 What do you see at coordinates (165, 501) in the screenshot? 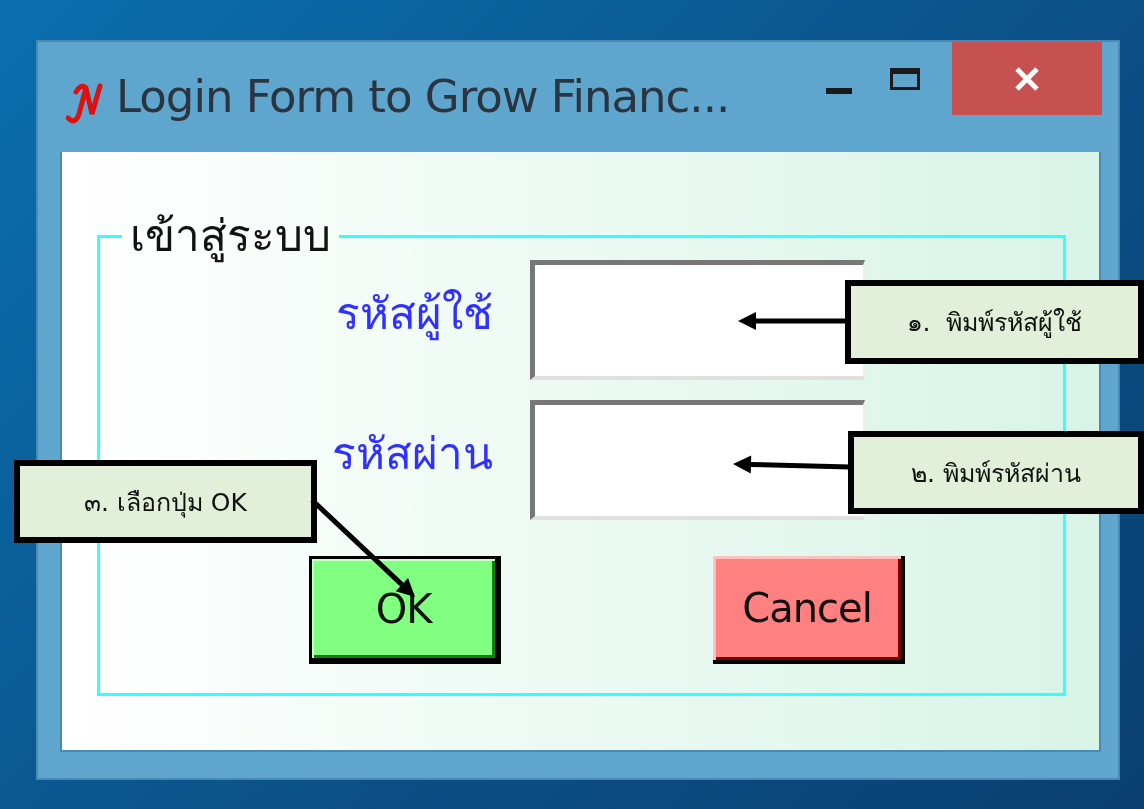
I see `callout-note: ๓. เลือกปุ่ม OK` at bounding box center [165, 501].